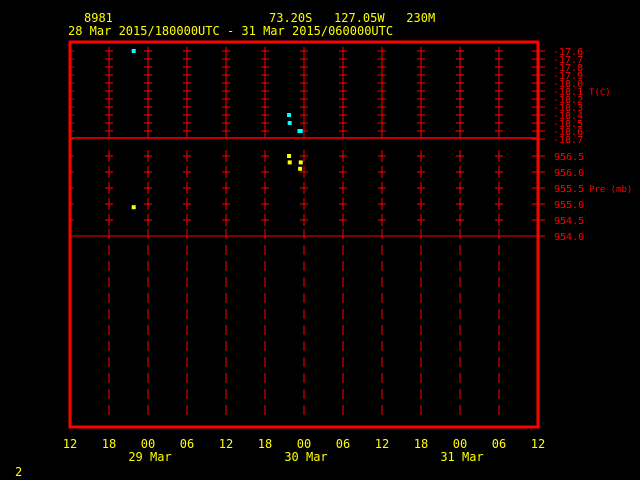  Describe the element at coordinates (149, 457) in the screenshot. I see `date-label: 29 Mar` at that location.